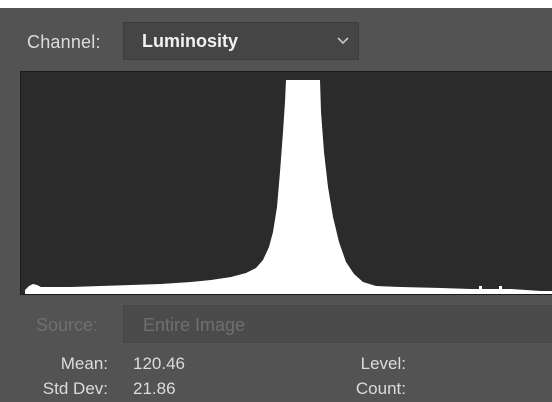 The width and height of the screenshot is (552, 402). What do you see at coordinates (75, 388) in the screenshot?
I see `stddev-label: Std Dev:` at bounding box center [75, 388].